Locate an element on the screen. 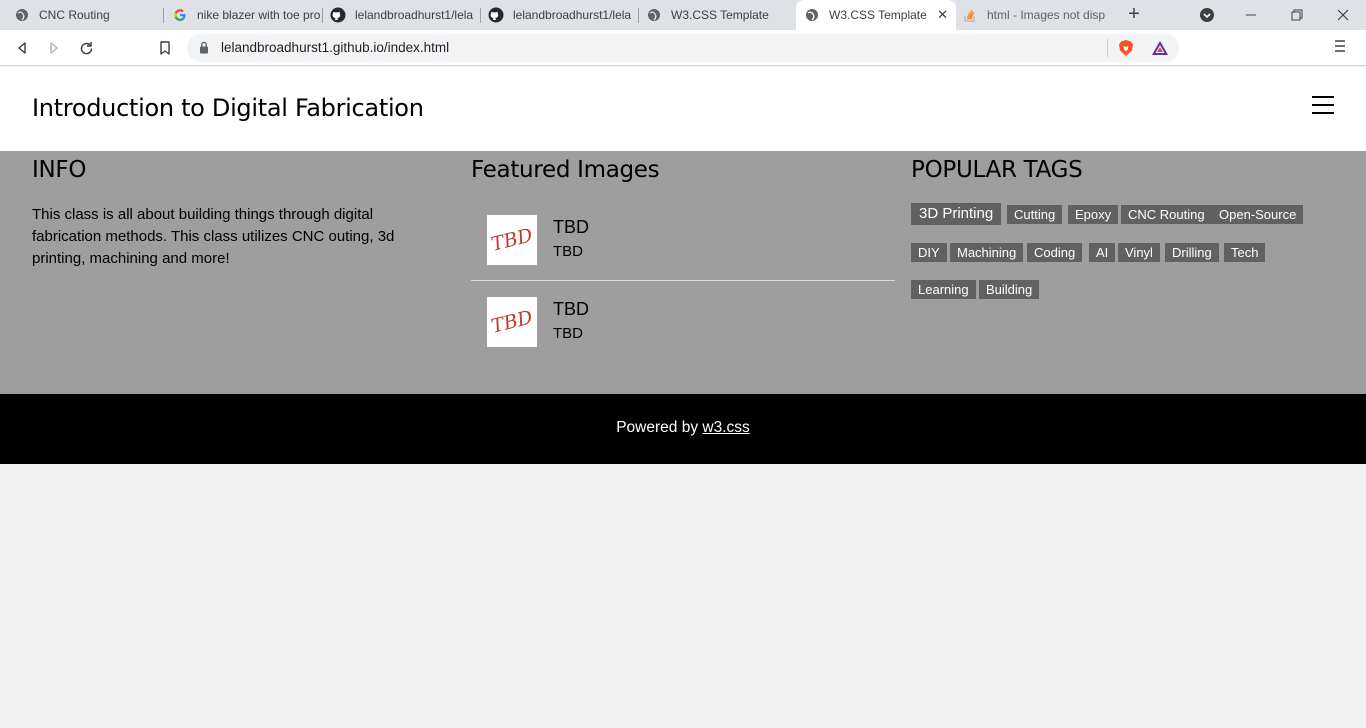 The image size is (1366, 728). tab-title: nike blazer with toe pro is located at coordinates (258, 15).